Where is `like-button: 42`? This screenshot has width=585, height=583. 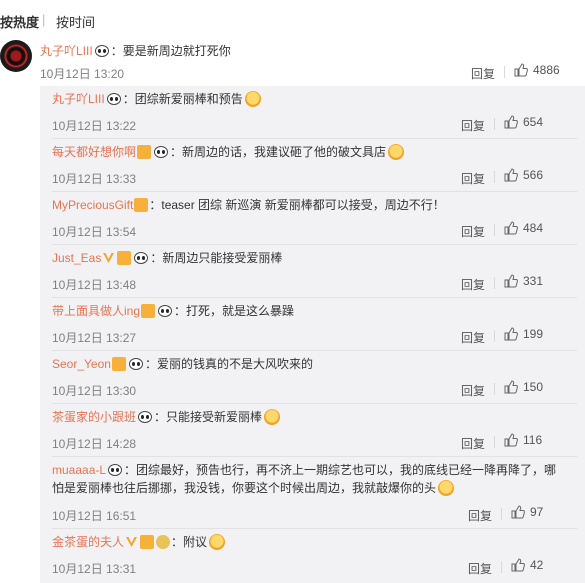 like-button: 42 is located at coordinates (527, 565).